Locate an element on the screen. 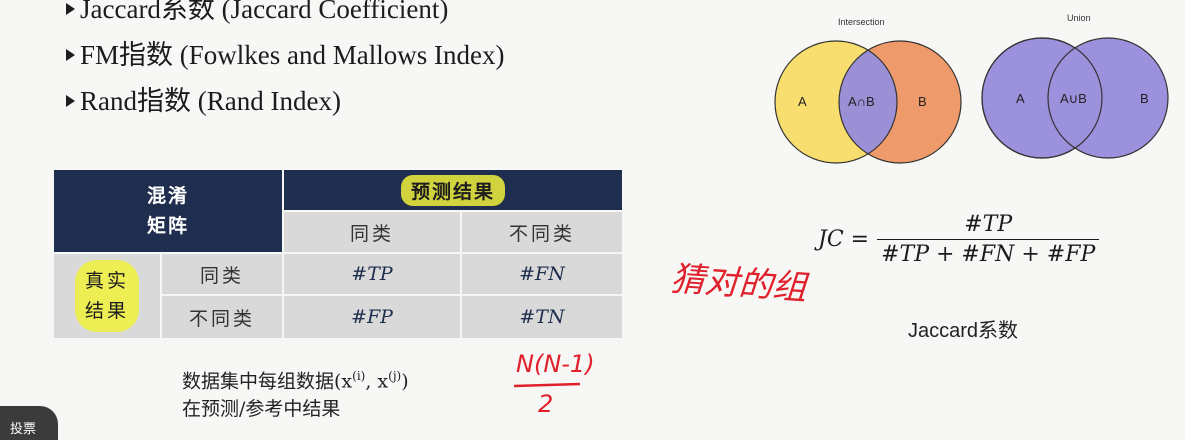 The image size is (1185, 440). table-caption: 数据集中每组数据(x(i), x(j)) 在预测/参考中结果 is located at coordinates (295, 392).